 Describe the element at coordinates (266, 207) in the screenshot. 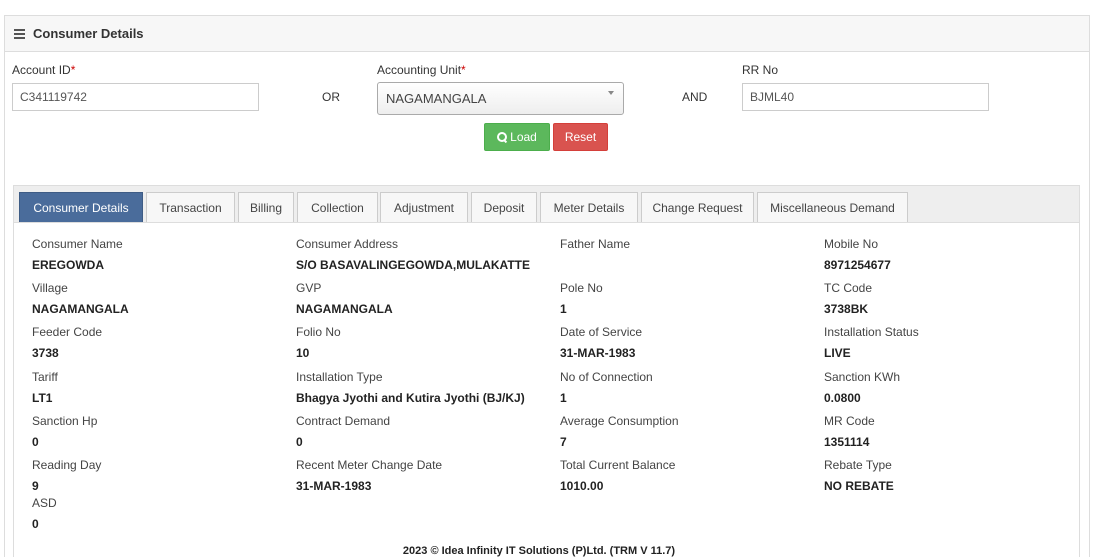

I see `tab-billing: Billing` at that location.